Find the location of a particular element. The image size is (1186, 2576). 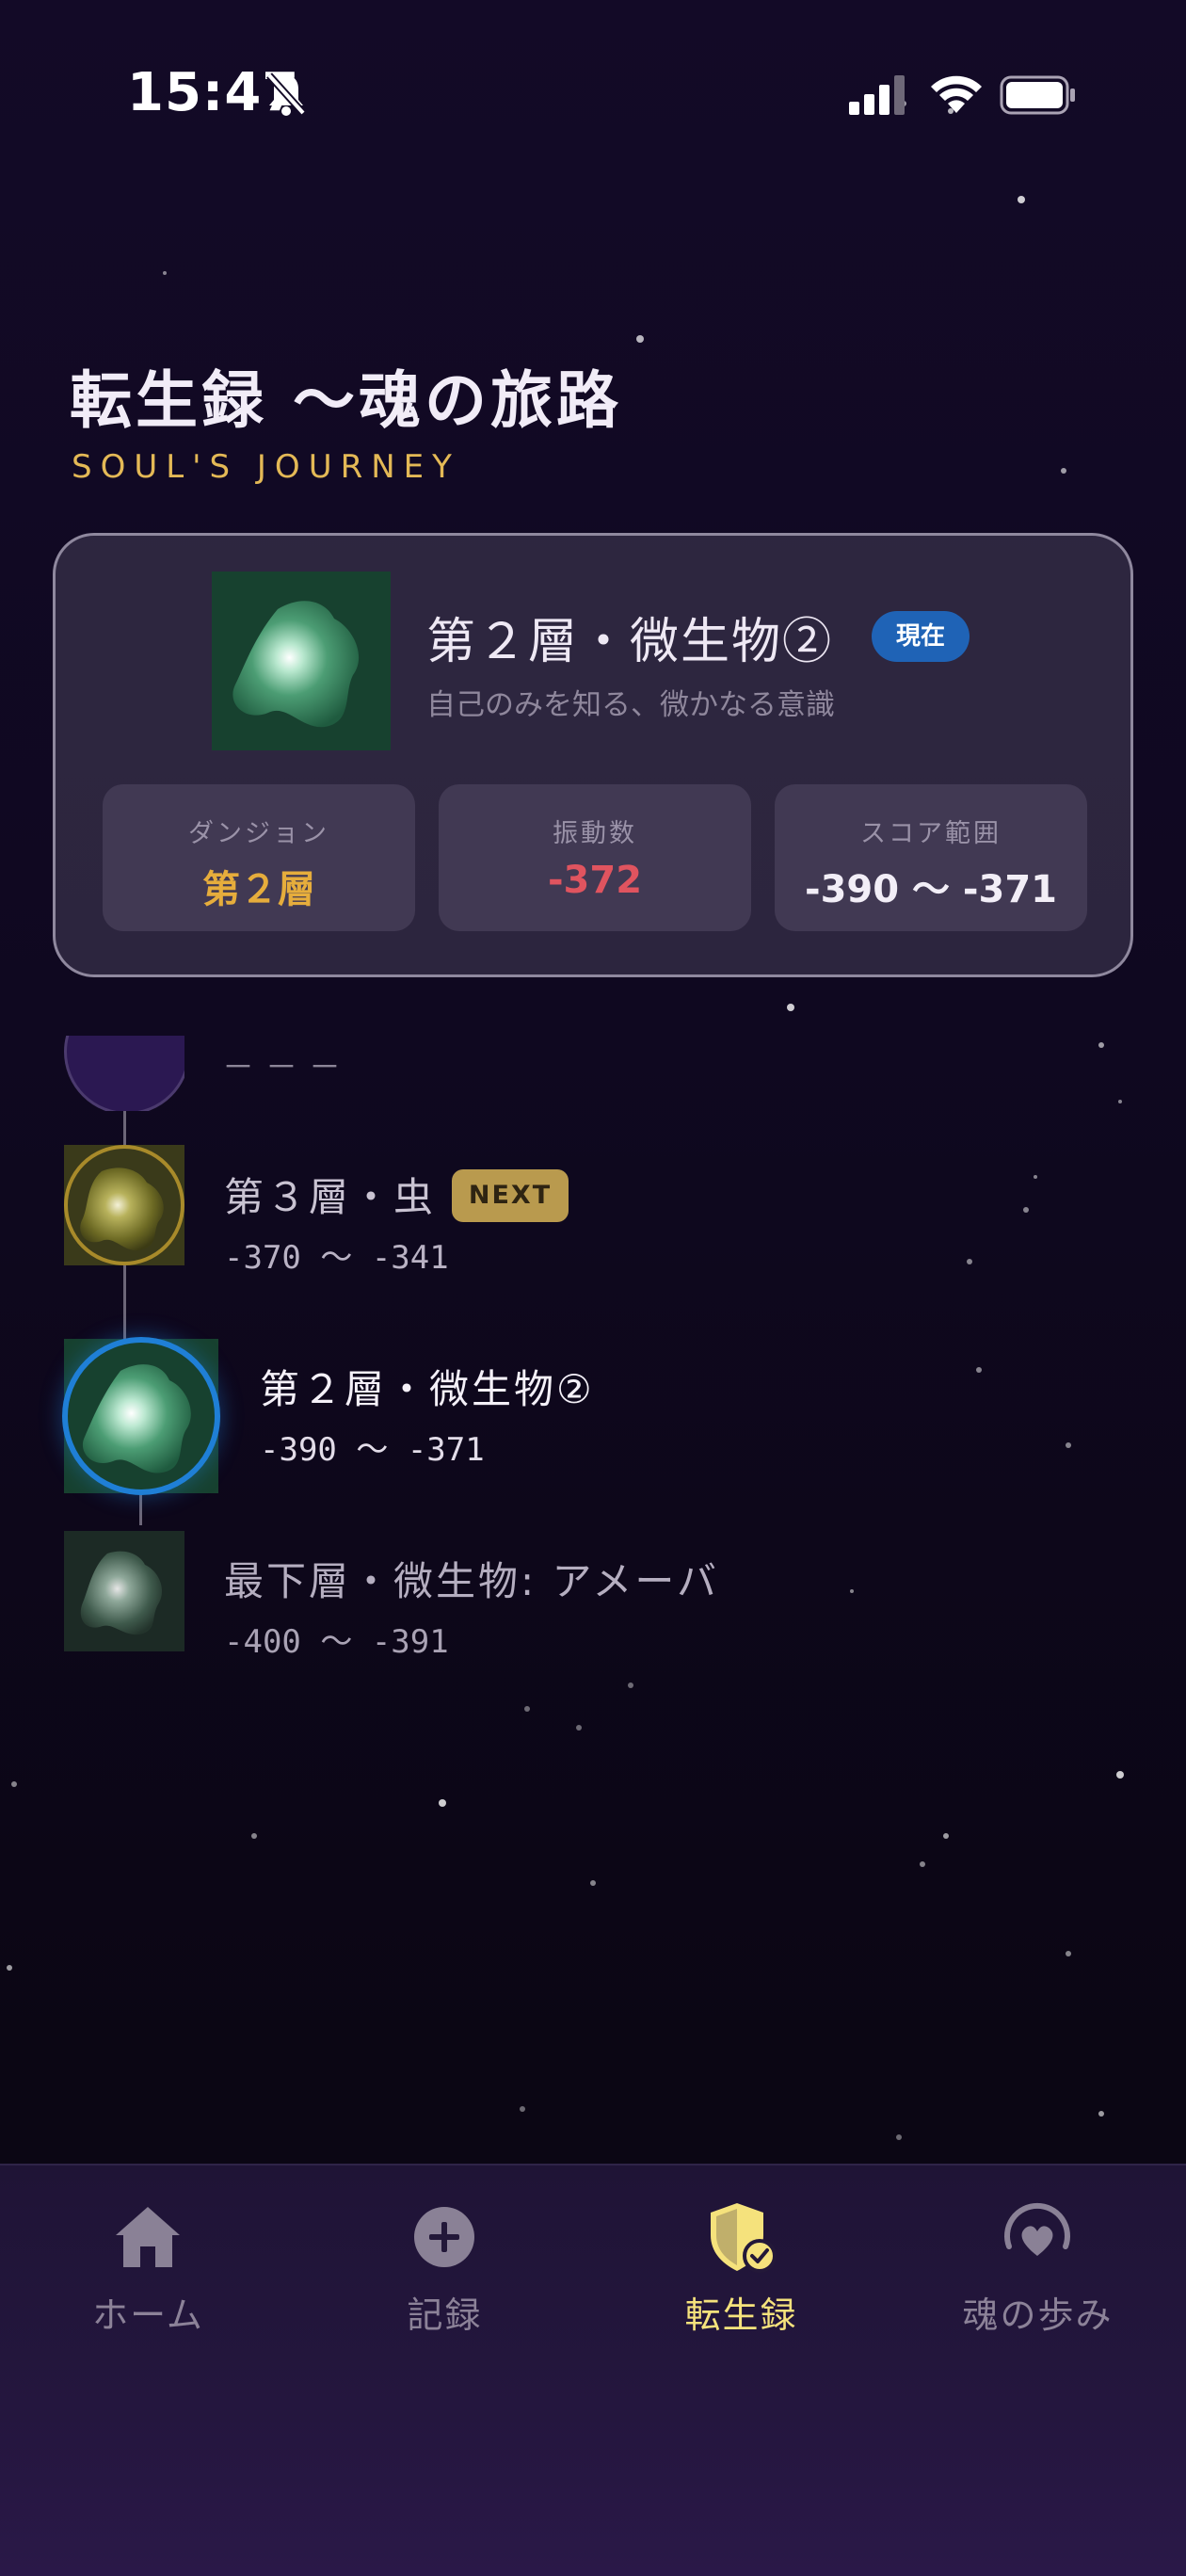

stage-range-insect: -370 〜 -341 is located at coordinates (336, 1258).